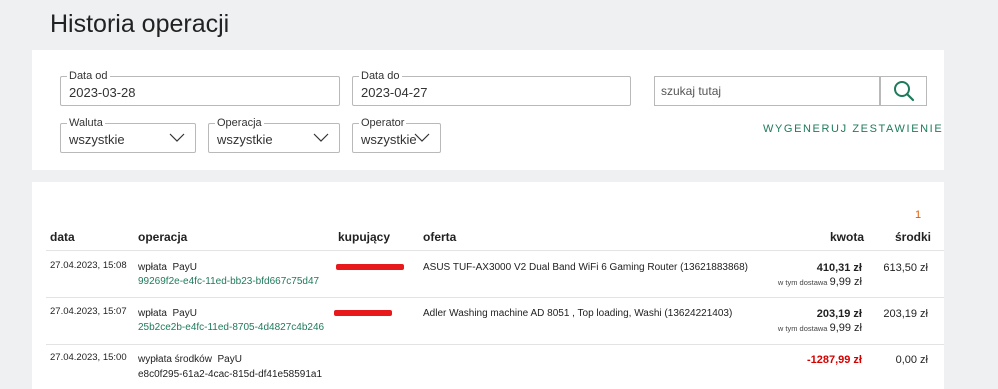 This screenshot has width=998, height=389. What do you see at coordinates (88, 357) in the screenshot?
I see `row-date: 27.04.2023, 15:00` at bounding box center [88, 357].